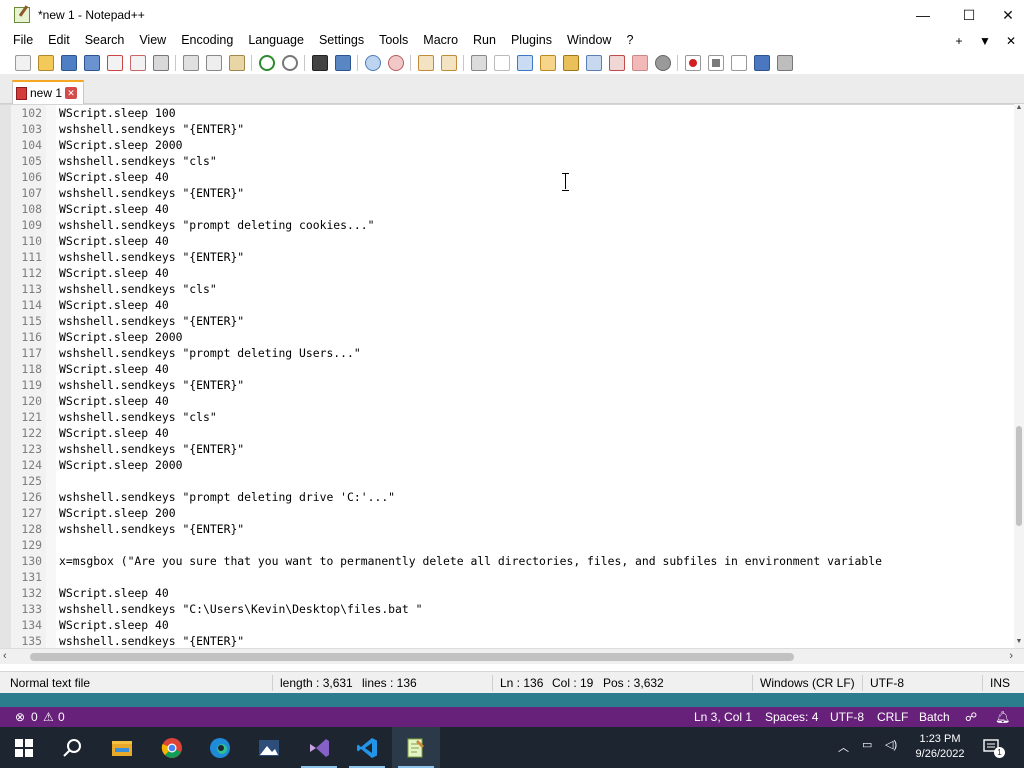 This screenshot has height=780, width=1024. Describe the element at coordinates (190, 62) in the screenshot. I see `cut-icon` at that location.